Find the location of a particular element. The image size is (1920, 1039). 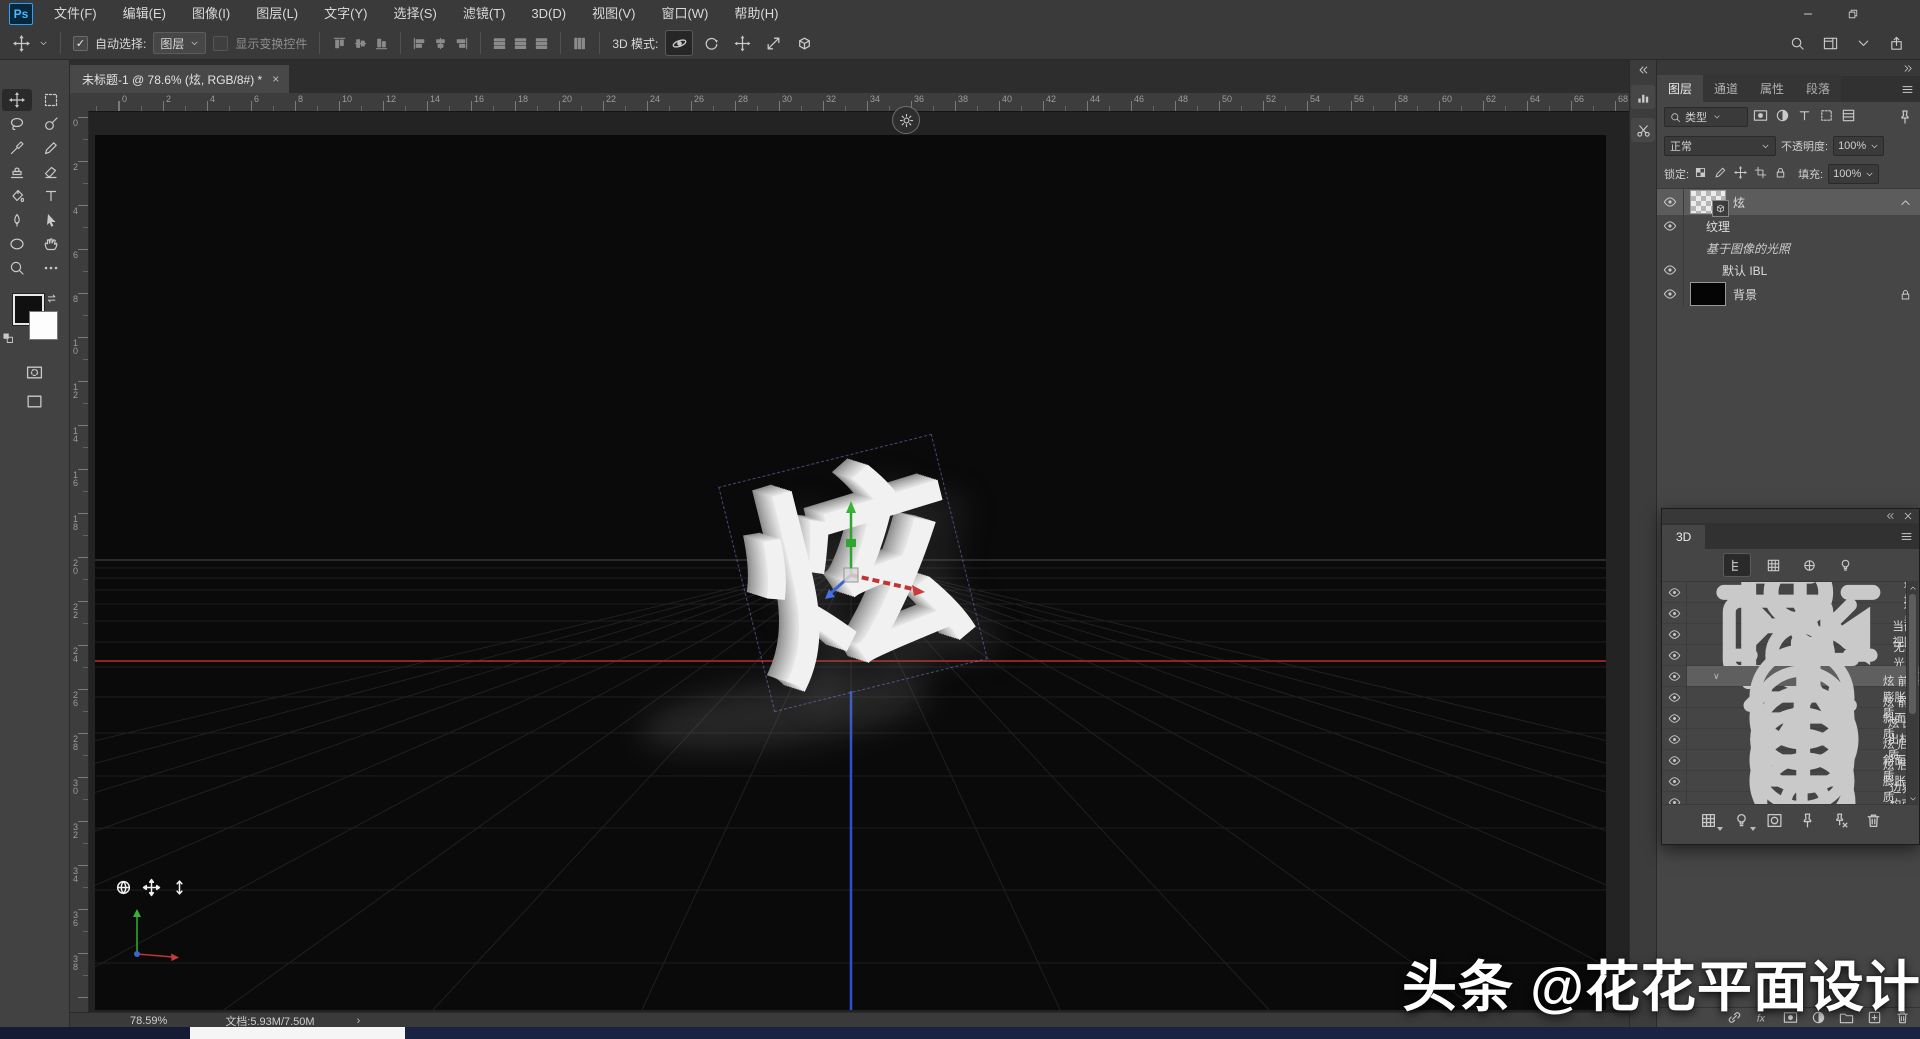

lock-move is located at coordinates (1742, 174).